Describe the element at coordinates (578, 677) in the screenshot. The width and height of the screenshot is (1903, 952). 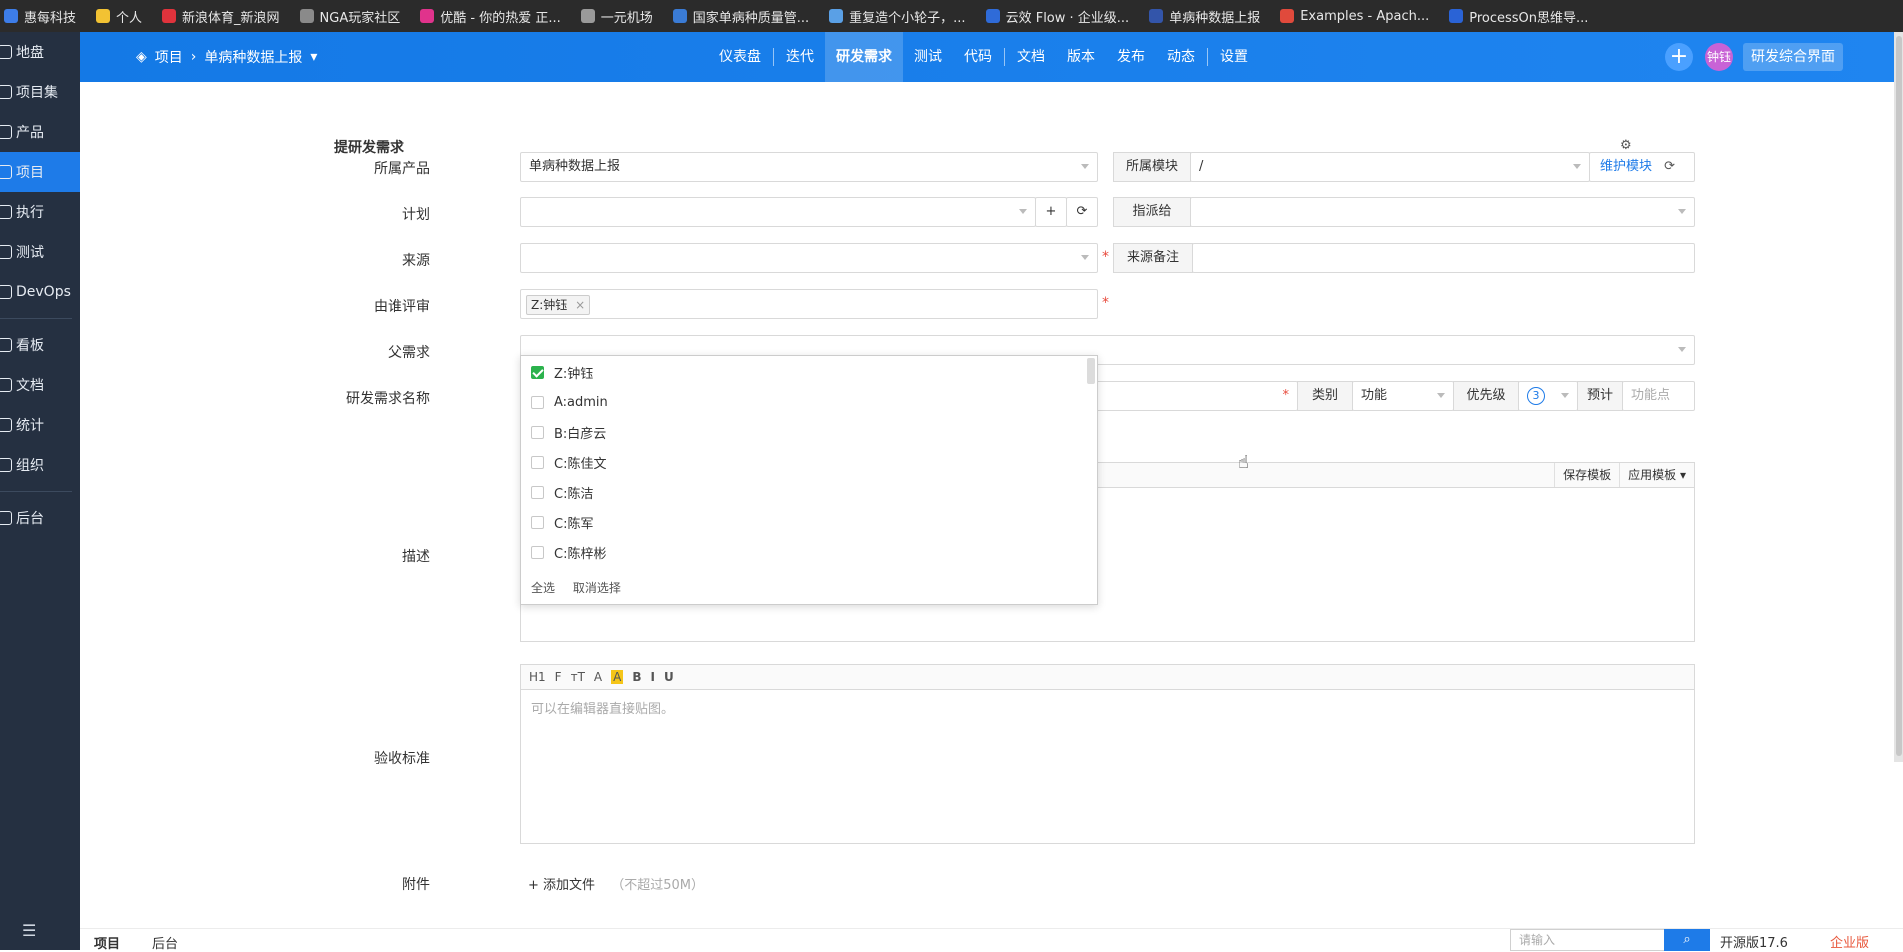
I see `editor-tool-button: тT` at that location.